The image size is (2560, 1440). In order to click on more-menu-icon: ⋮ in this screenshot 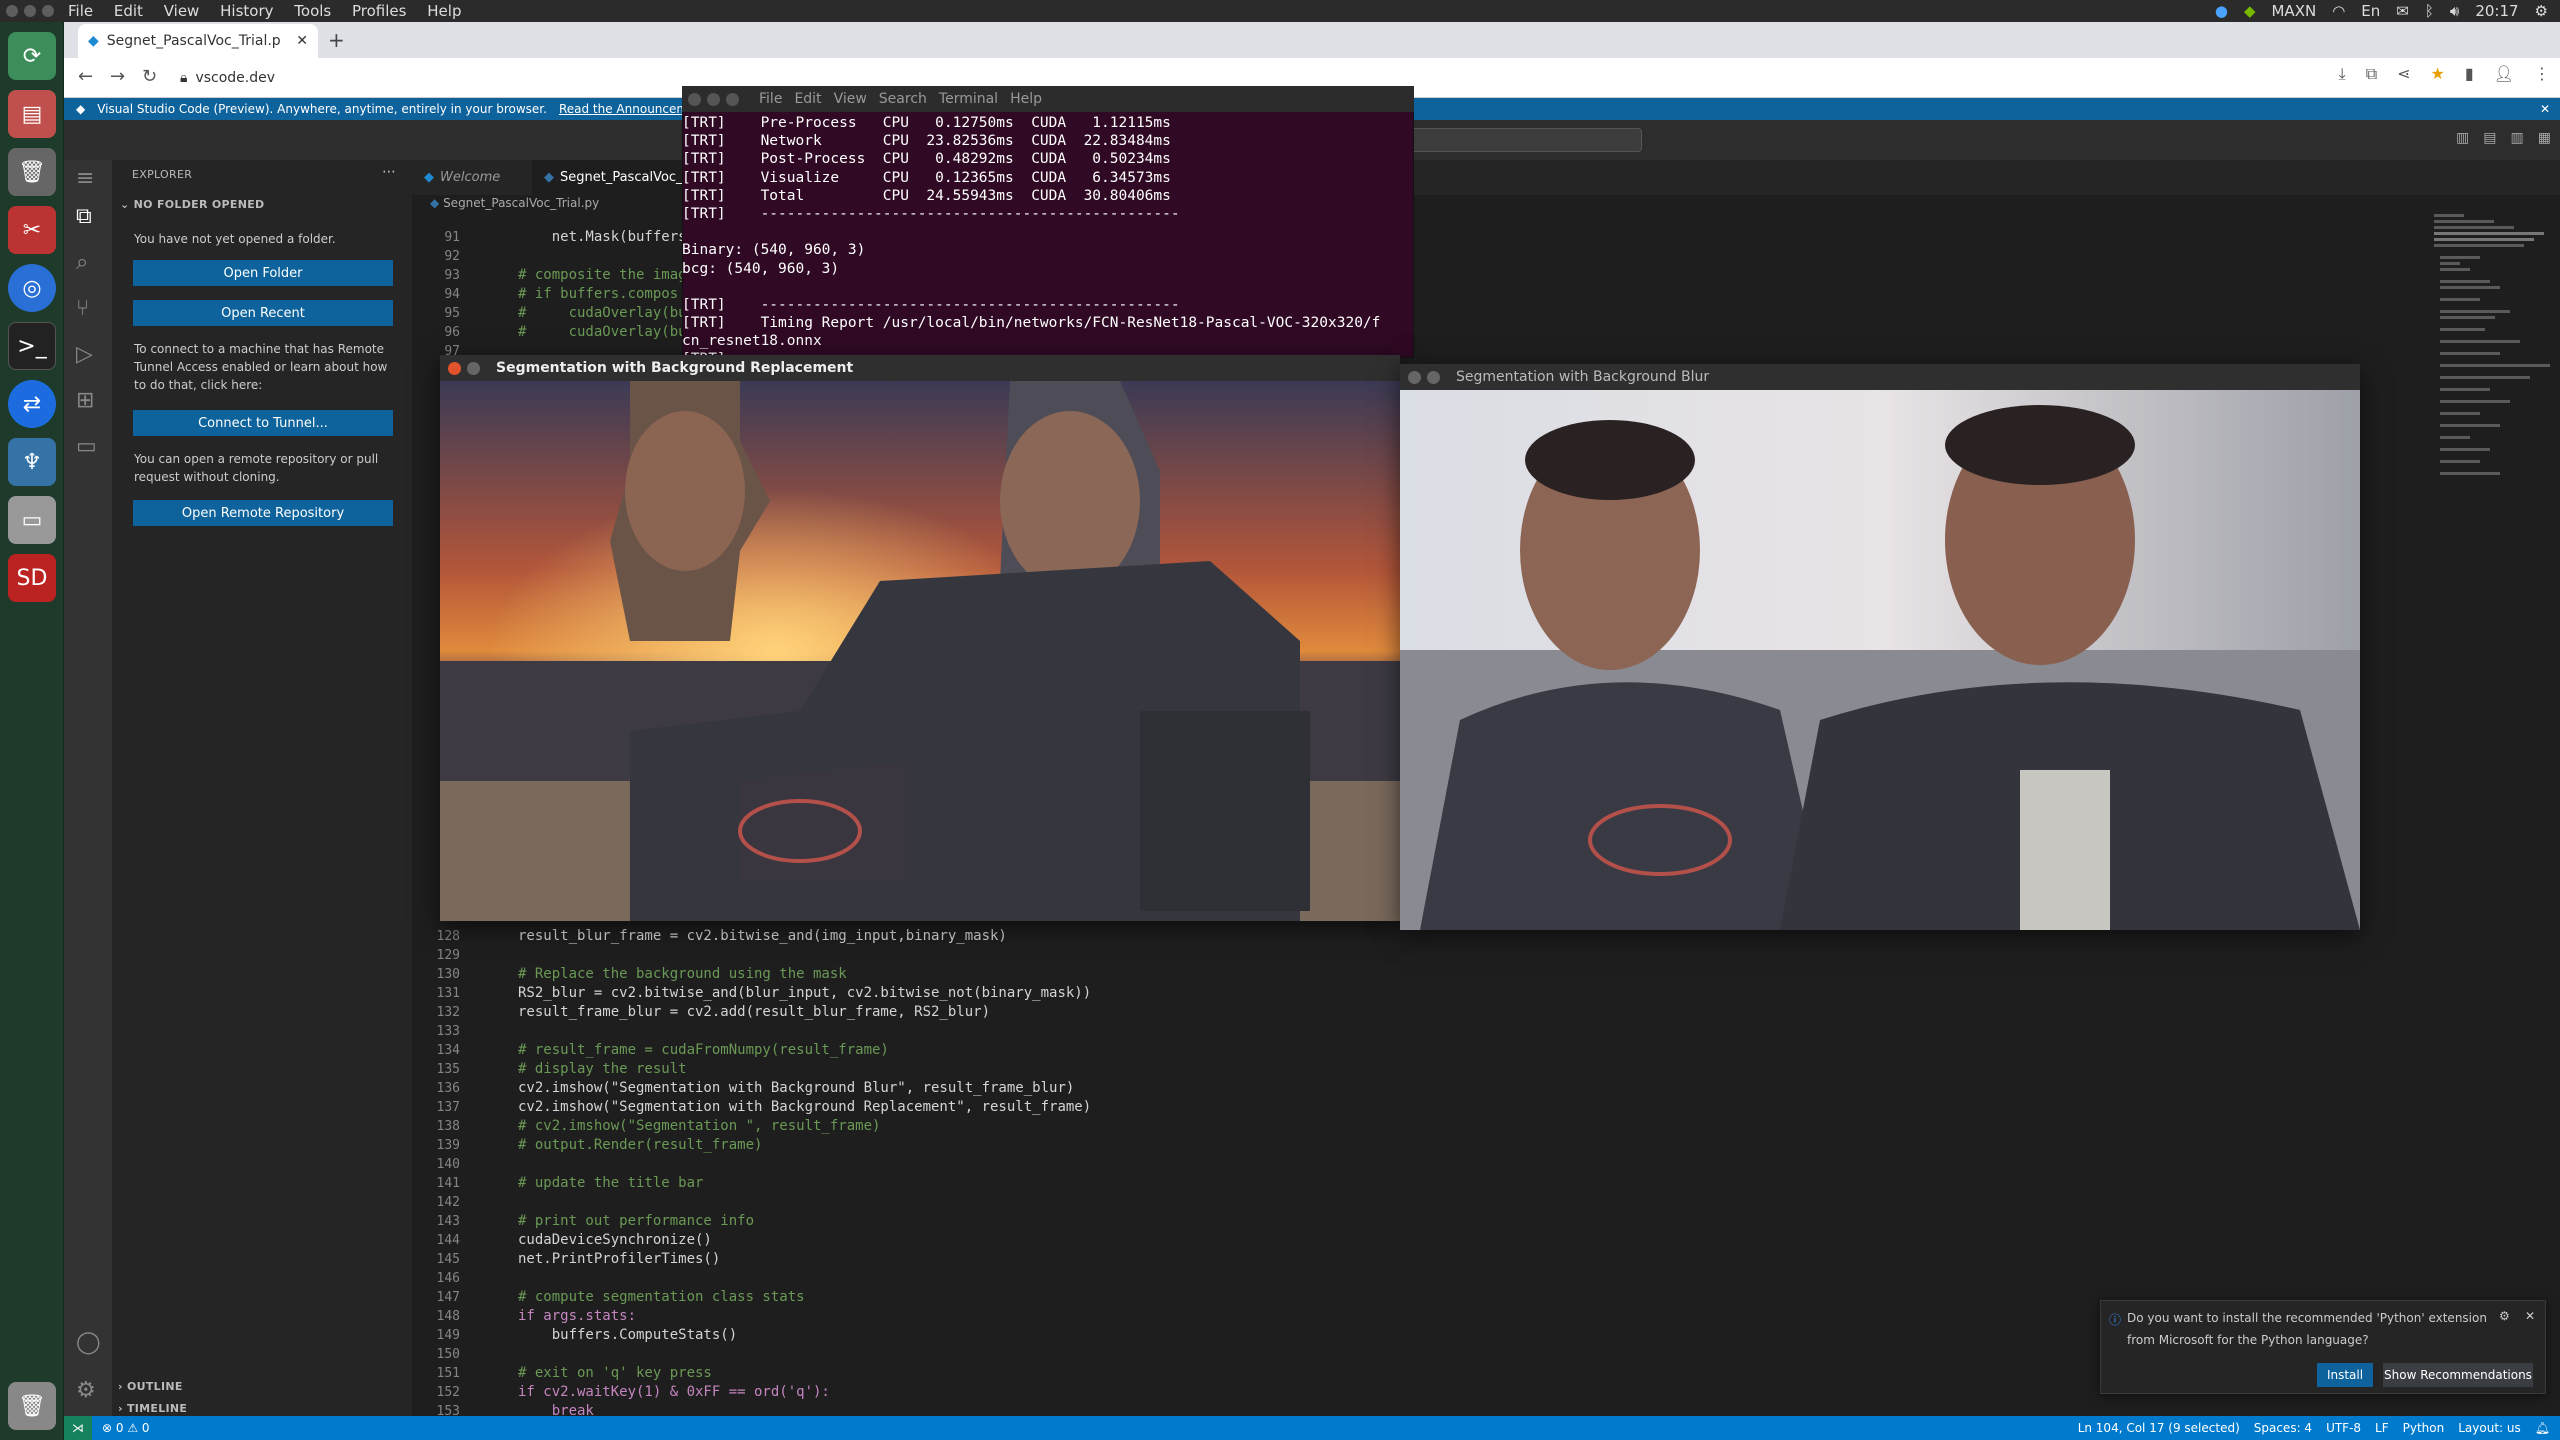, I will do `click(2542, 74)`.